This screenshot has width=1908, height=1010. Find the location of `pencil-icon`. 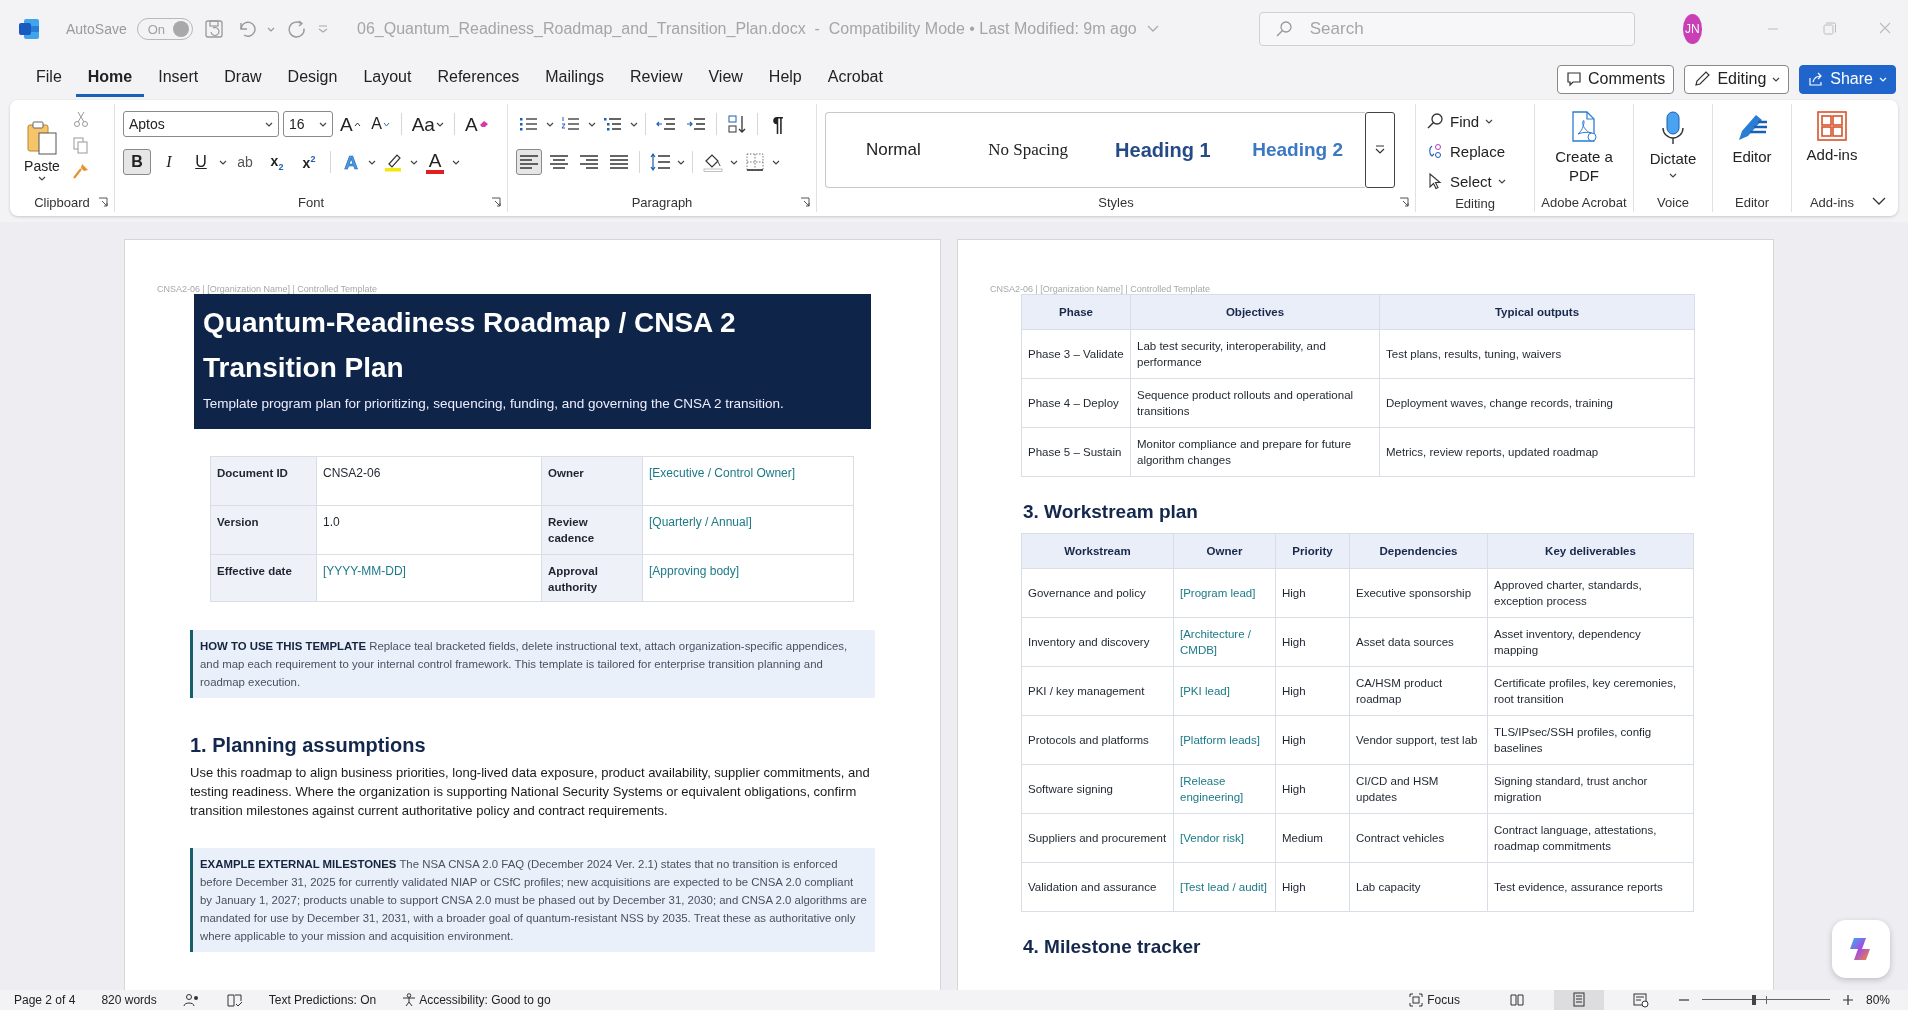

pencil-icon is located at coordinates (1702, 79).